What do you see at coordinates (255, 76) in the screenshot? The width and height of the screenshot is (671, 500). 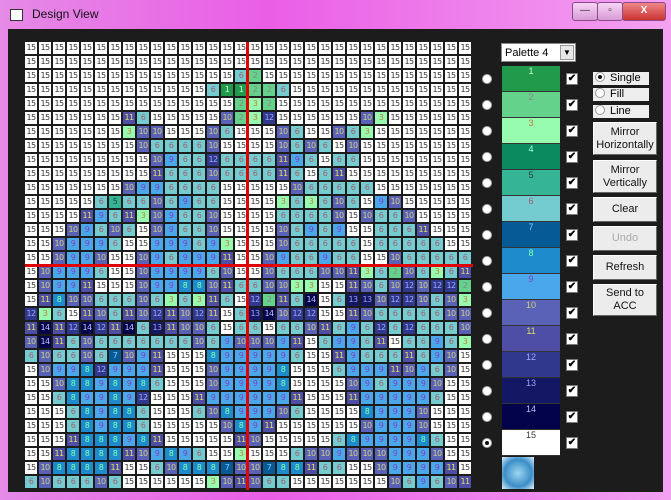 I see `grid-cell: 2` at bounding box center [255, 76].